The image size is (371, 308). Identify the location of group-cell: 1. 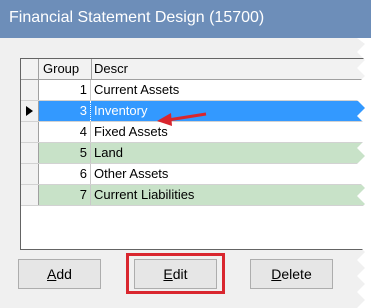
(65, 90).